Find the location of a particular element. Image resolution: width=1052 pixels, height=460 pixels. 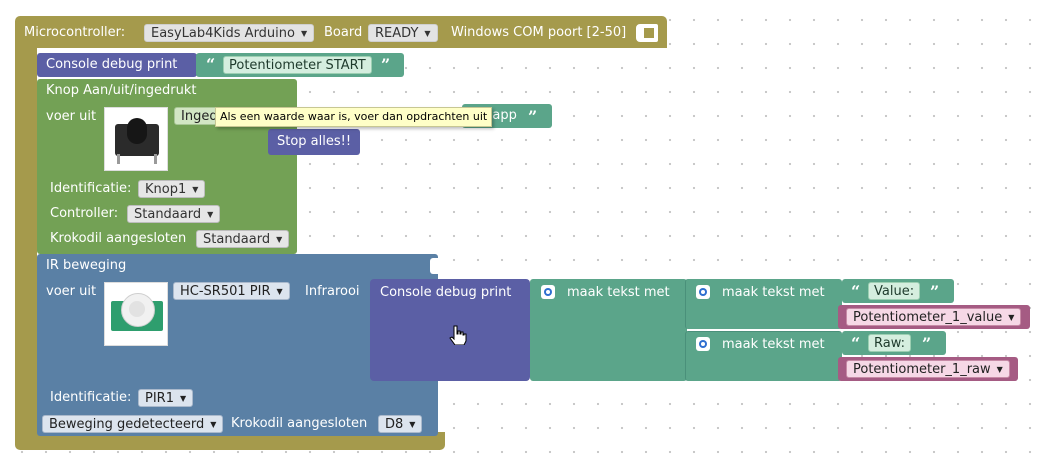

identification-label: Identificatie: is located at coordinates (91, 188).